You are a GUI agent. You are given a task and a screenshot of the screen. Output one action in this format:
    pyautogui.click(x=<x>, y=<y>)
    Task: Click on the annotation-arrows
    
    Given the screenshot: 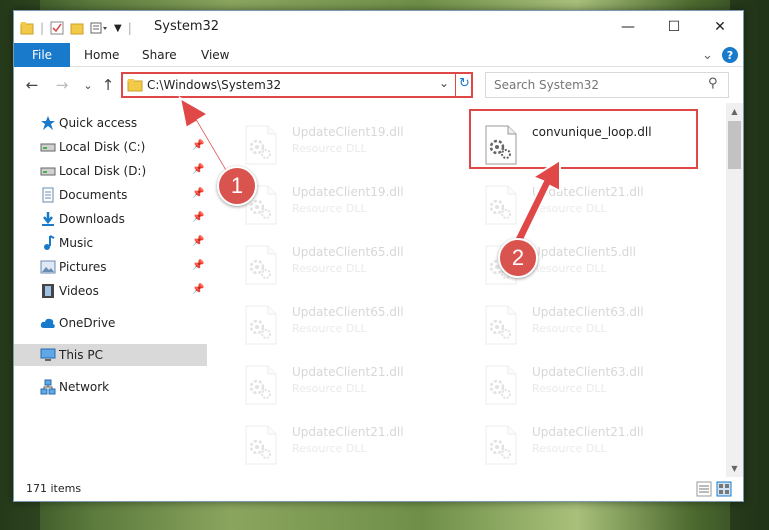 What is the action you would take?
    pyautogui.click(x=369, y=173)
    